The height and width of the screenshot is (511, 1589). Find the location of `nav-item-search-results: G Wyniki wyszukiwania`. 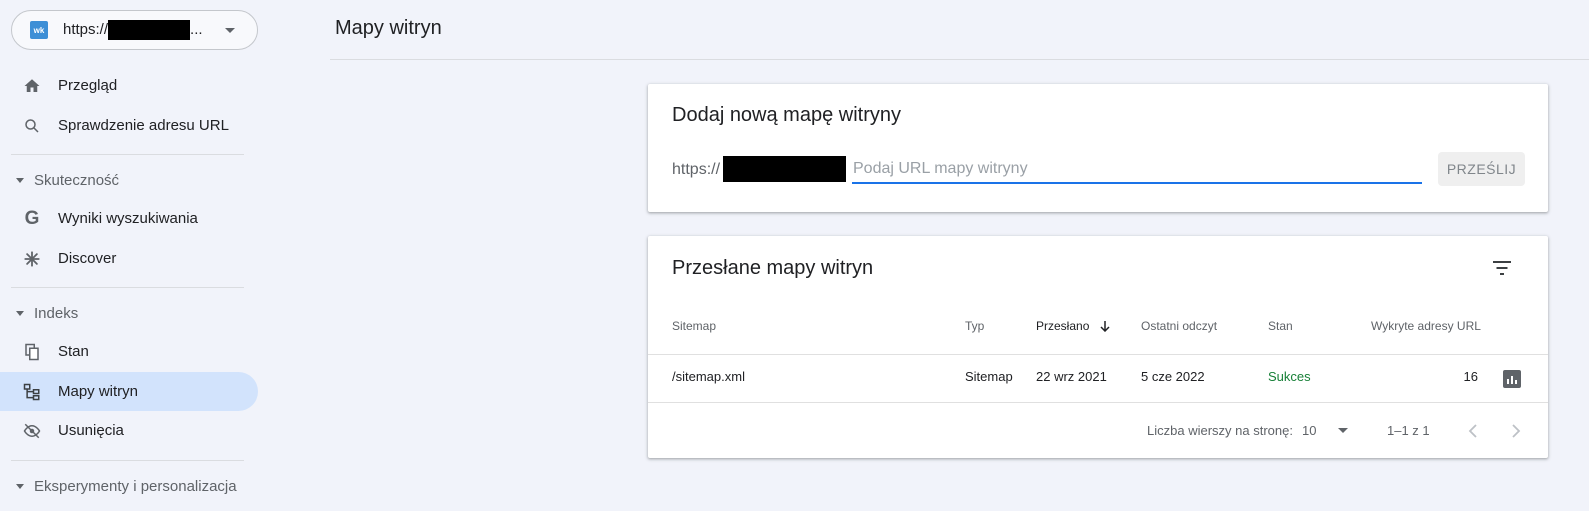

nav-item-search-results: G Wyniki wyszukiwania is located at coordinates (129, 218).